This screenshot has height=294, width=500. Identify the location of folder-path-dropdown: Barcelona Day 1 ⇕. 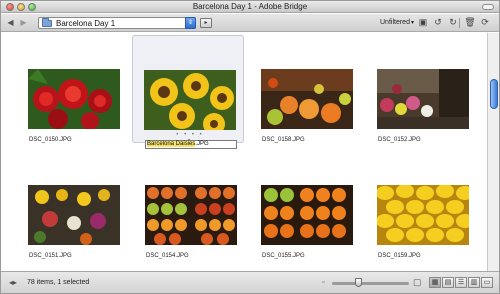
(117, 23).